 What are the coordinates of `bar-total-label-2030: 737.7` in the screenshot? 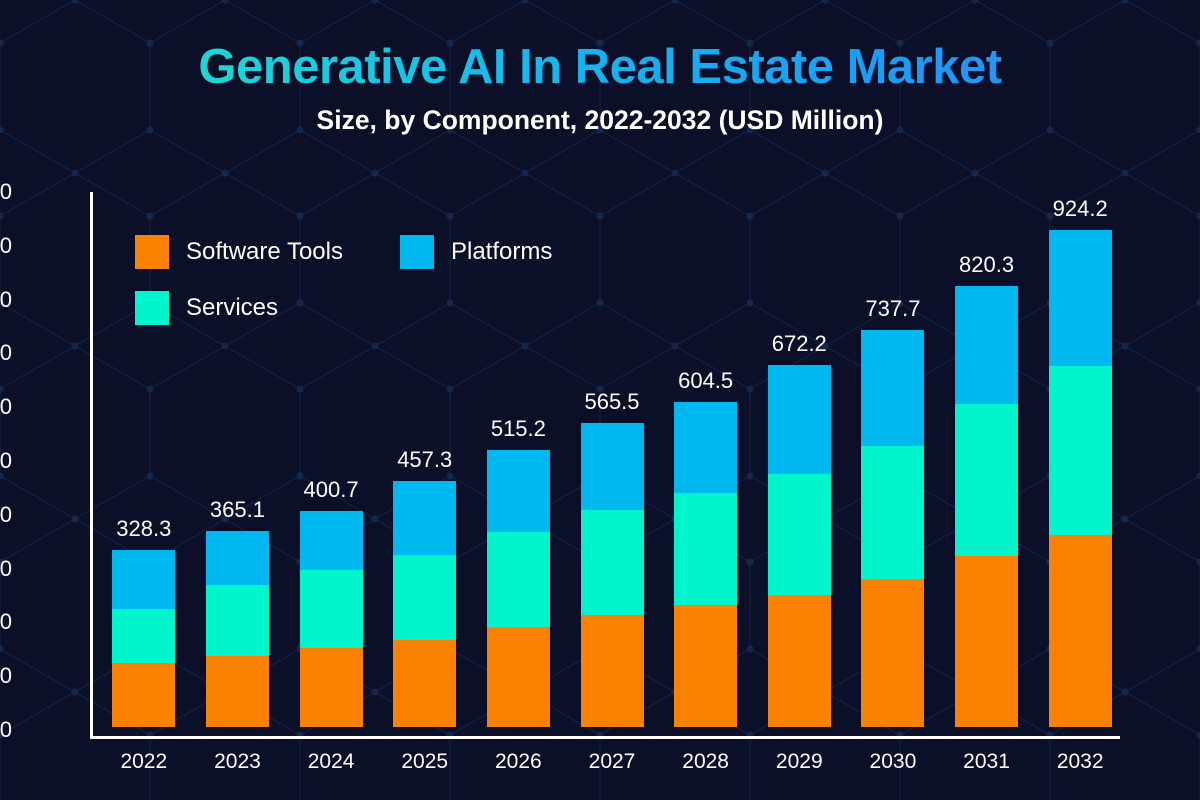 It's located at (893, 309).